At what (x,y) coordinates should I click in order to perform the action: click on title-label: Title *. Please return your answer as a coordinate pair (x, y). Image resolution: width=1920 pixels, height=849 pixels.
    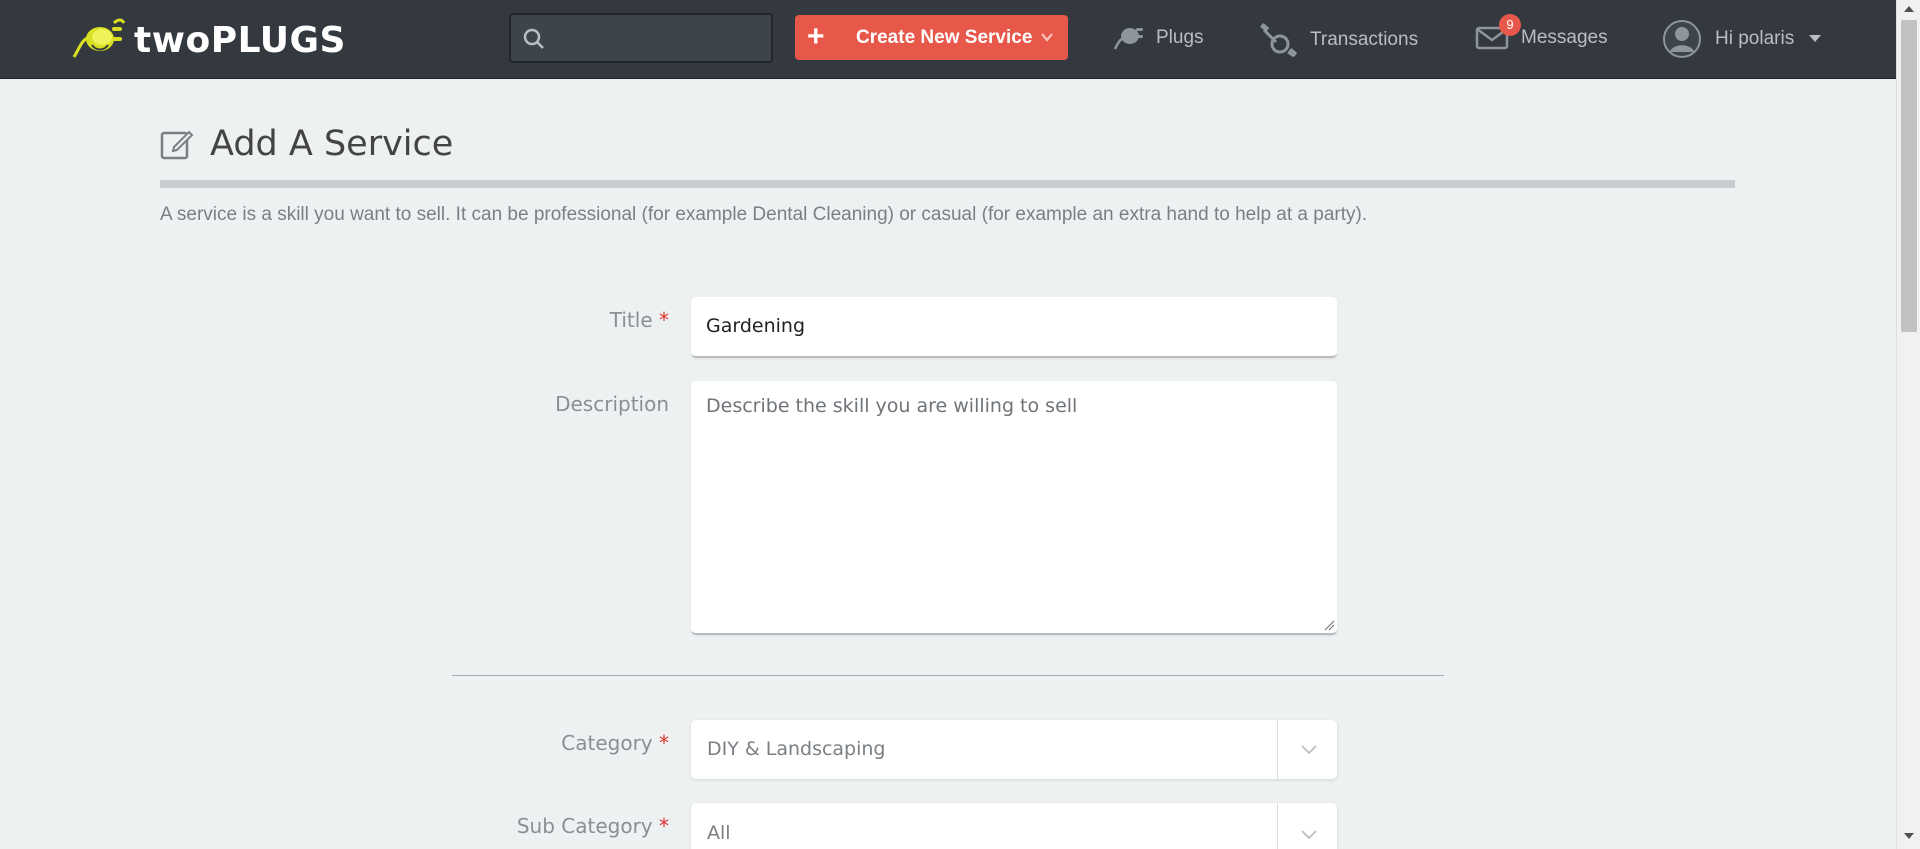
    Looking at the image, I should click on (639, 320).